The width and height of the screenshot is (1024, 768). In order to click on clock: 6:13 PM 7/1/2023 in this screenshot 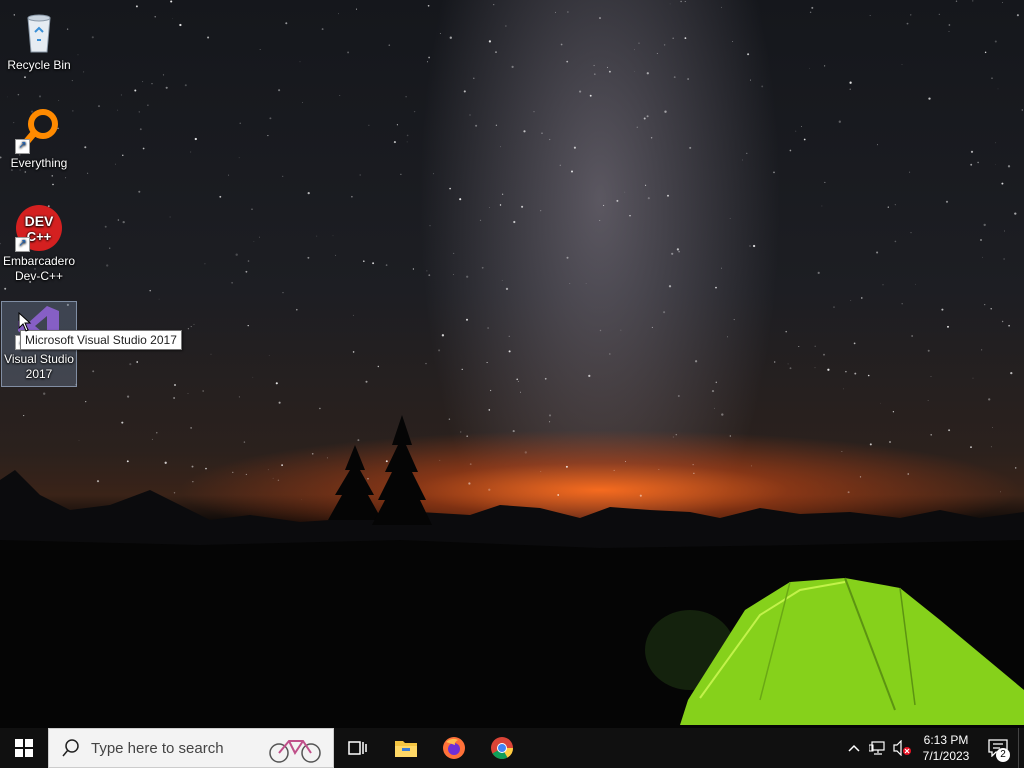, I will do `click(946, 748)`.